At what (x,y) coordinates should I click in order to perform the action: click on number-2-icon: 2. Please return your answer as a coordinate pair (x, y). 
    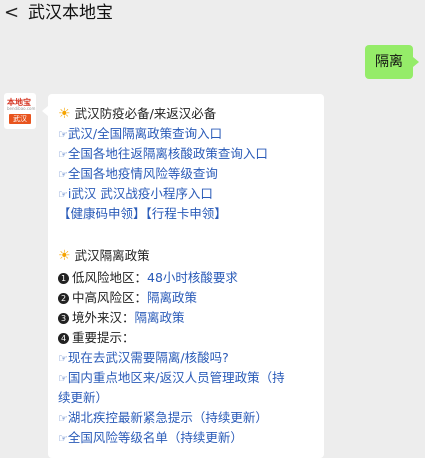
    Looking at the image, I should click on (63, 298).